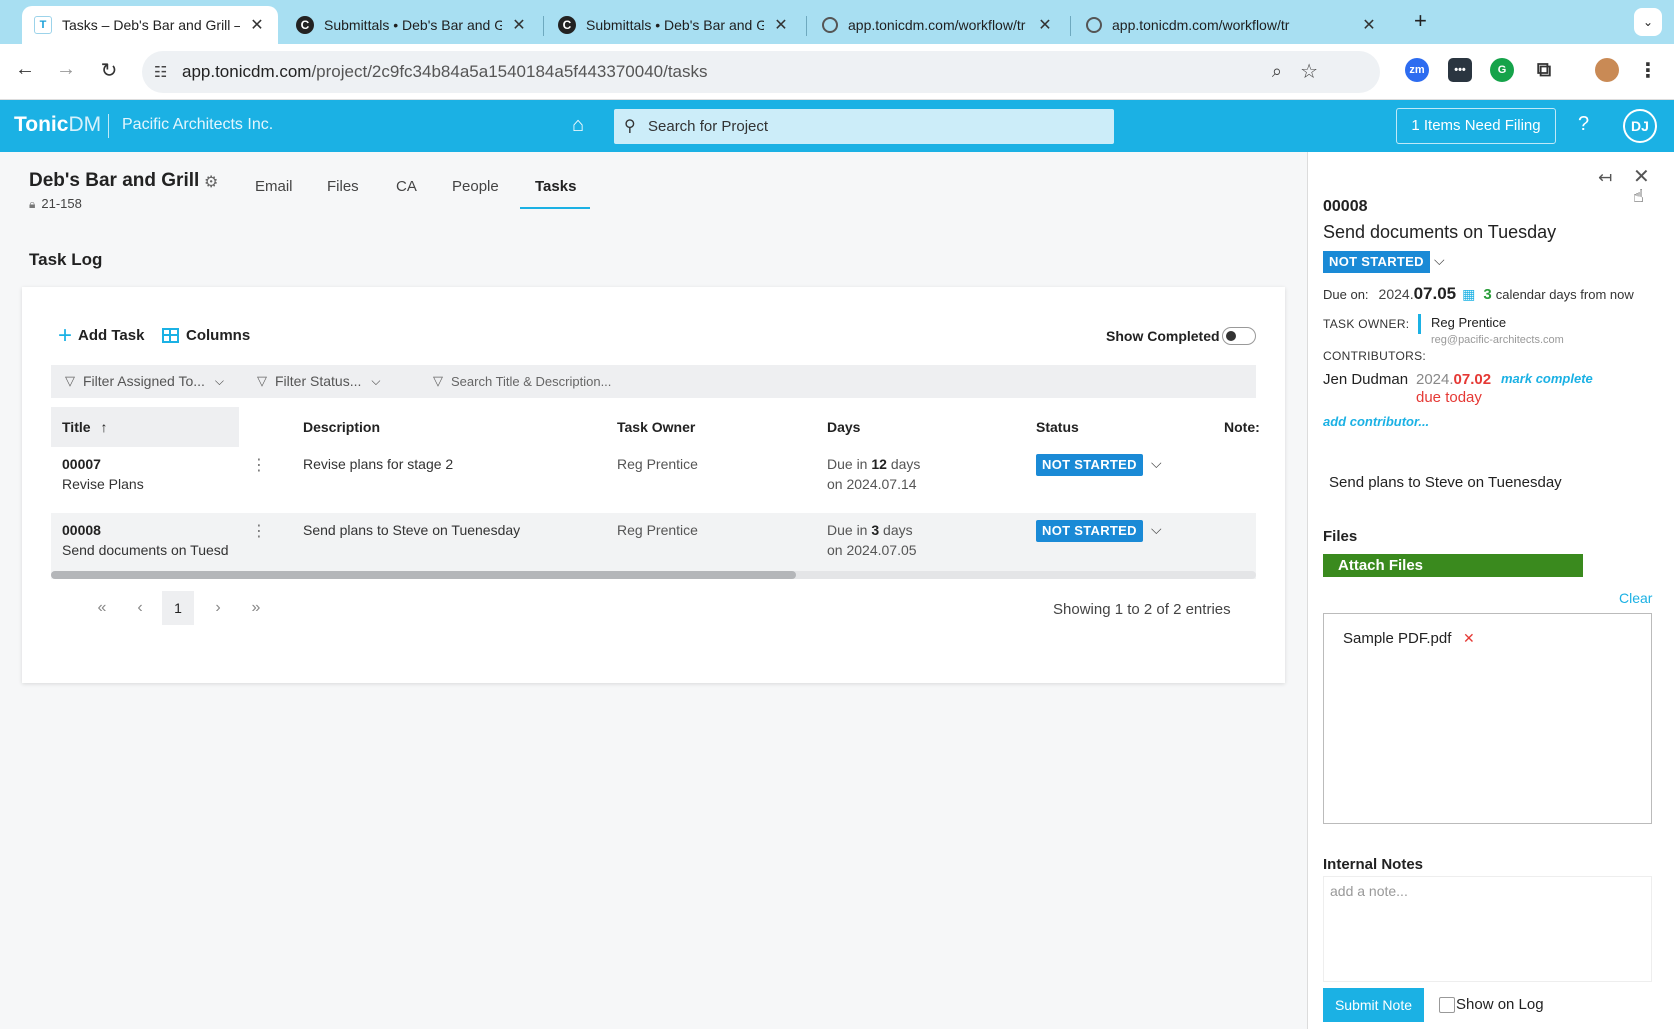 The height and width of the screenshot is (1029, 1674). I want to click on submit-note-button: Submit Note, so click(1373, 1005).